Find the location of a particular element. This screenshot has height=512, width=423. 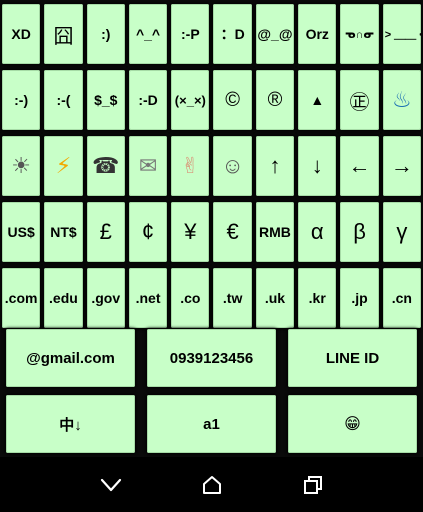

key-smiley: ☺ is located at coordinates (232, 166).